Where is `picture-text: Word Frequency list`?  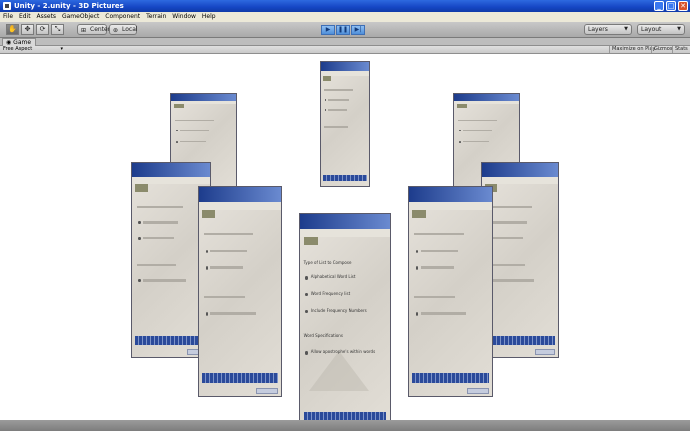
picture-text: Word Frequency list is located at coordinates (330, 293).